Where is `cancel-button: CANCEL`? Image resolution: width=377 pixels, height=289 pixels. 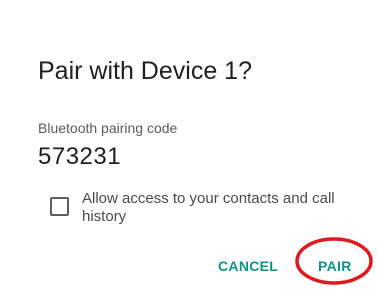 cancel-button: CANCEL is located at coordinates (248, 266).